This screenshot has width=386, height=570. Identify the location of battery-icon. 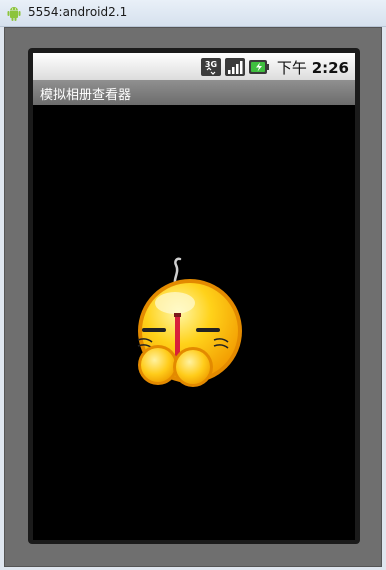
(258, 67).